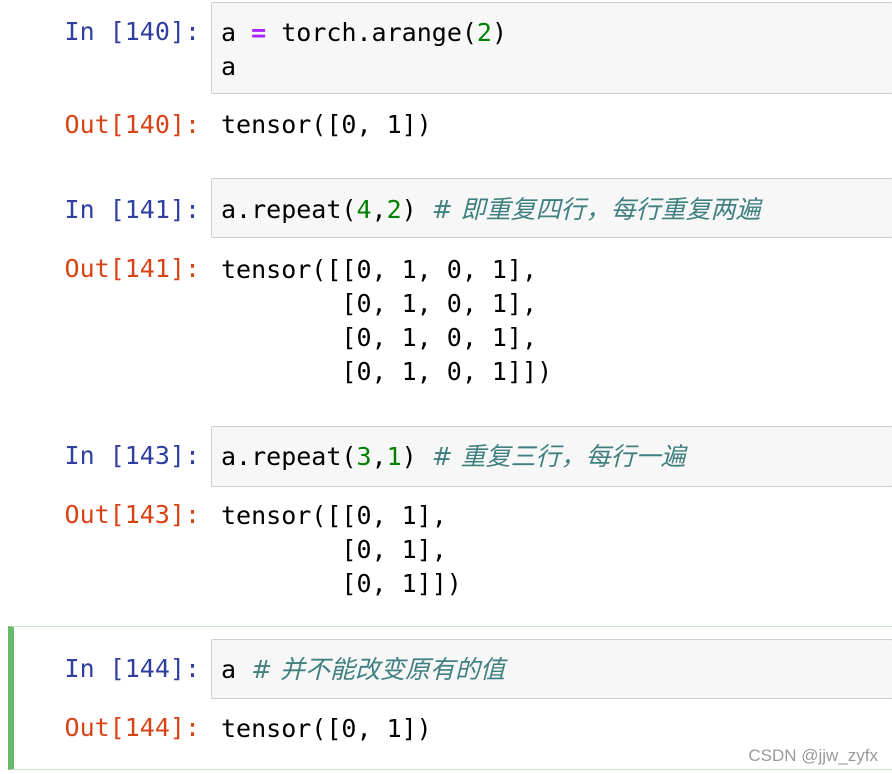 Image resolution: width=892 pixels, height=774 pixels. I want to click on code-editor: a # 并不能改变原有的值, so click(551, 669).